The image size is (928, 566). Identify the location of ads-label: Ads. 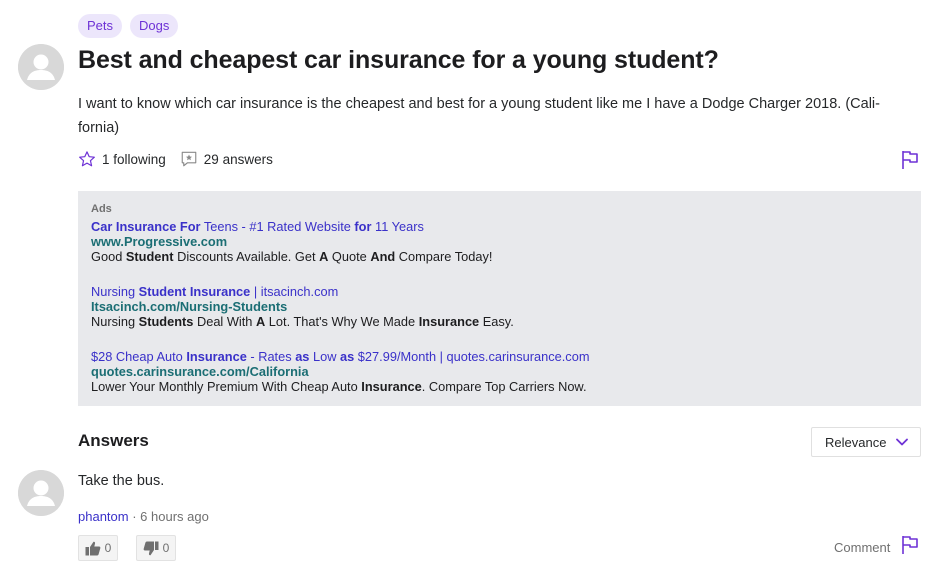
(101, 209).